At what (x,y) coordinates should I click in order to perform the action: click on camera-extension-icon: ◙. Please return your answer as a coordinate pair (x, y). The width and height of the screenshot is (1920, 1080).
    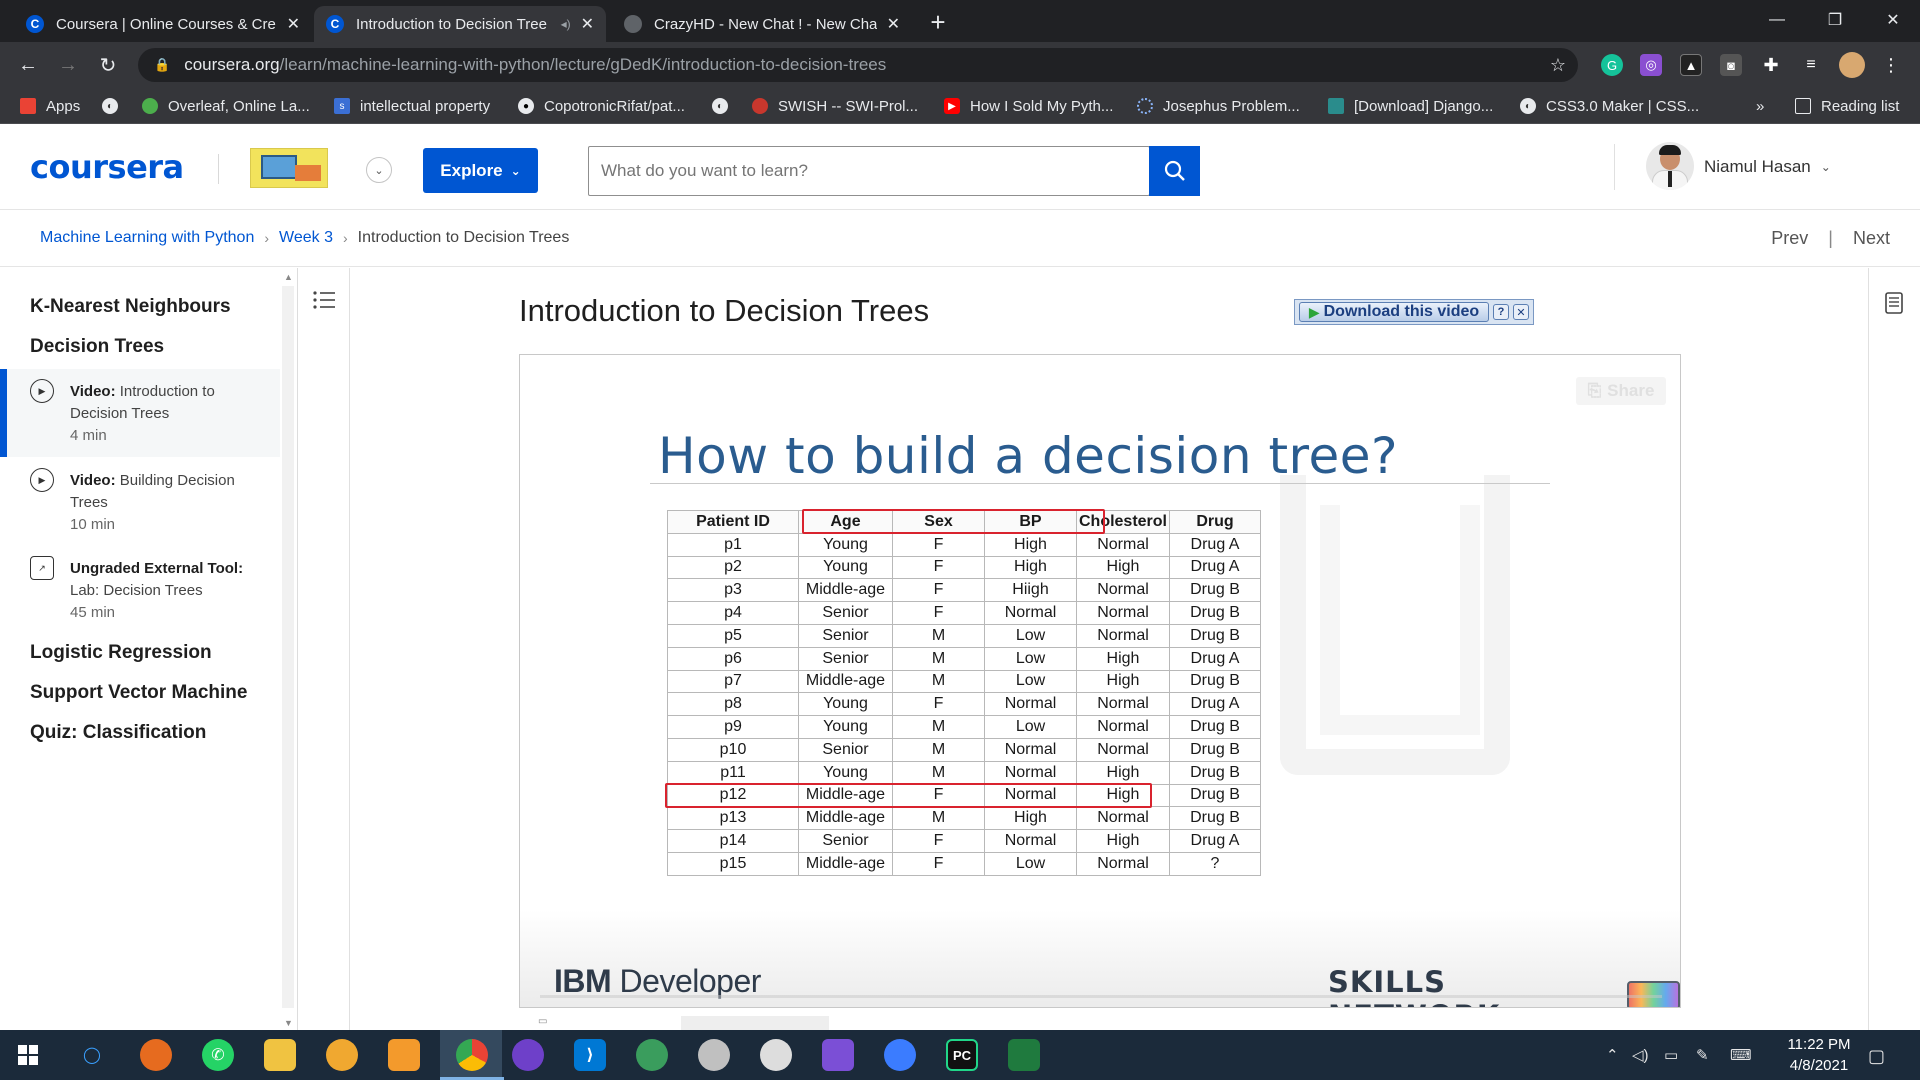
    Looking at the image, I should click on (1731, 65).